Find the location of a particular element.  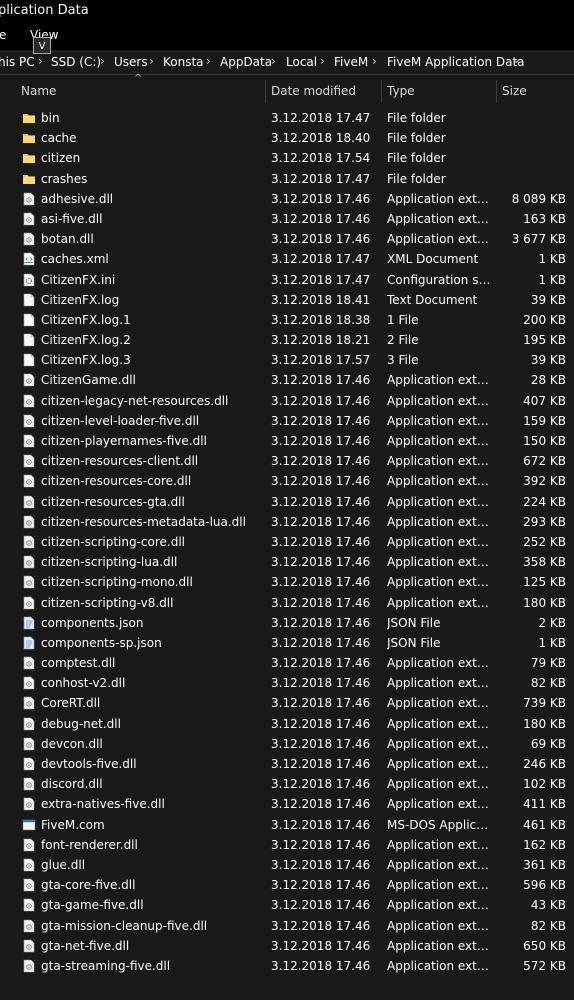

file-size: 411 KB is located at coordinates (544, 804).